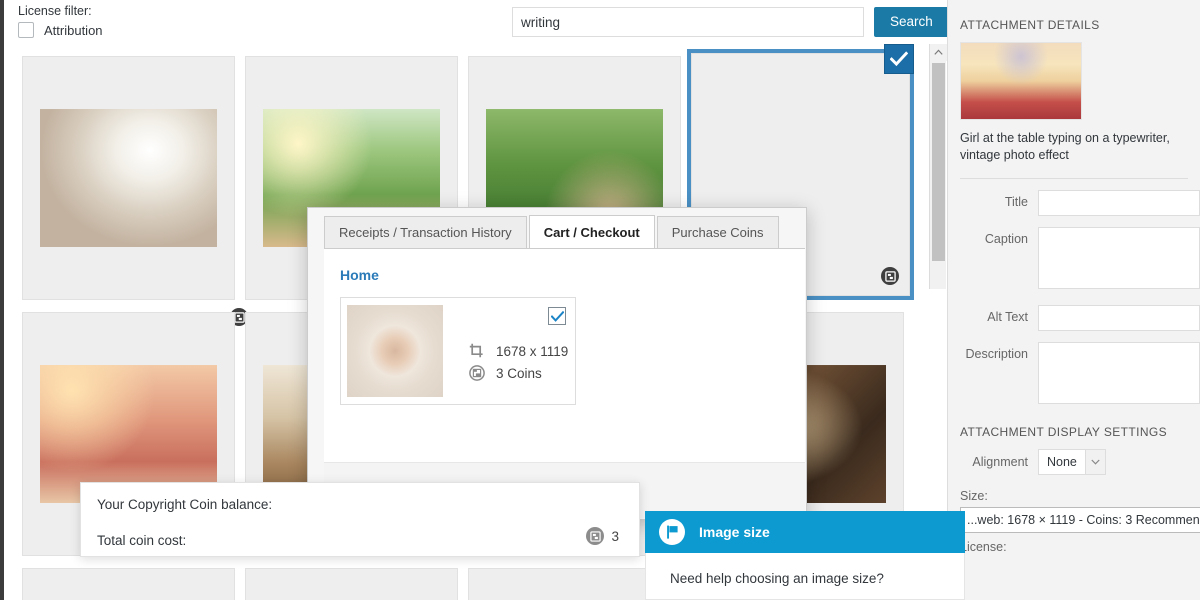 The width and height of the screenshot is (1200, 600). I want to click on grid-scrollbar, so click(938, 166).